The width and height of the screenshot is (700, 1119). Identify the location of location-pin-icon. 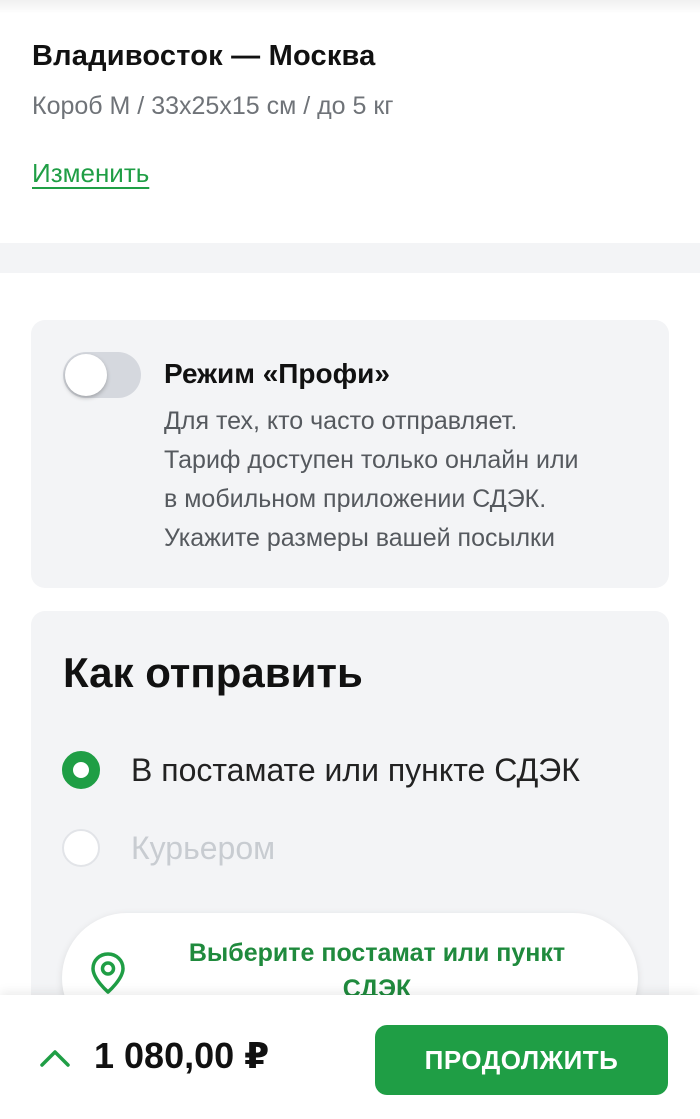
(108, 973).